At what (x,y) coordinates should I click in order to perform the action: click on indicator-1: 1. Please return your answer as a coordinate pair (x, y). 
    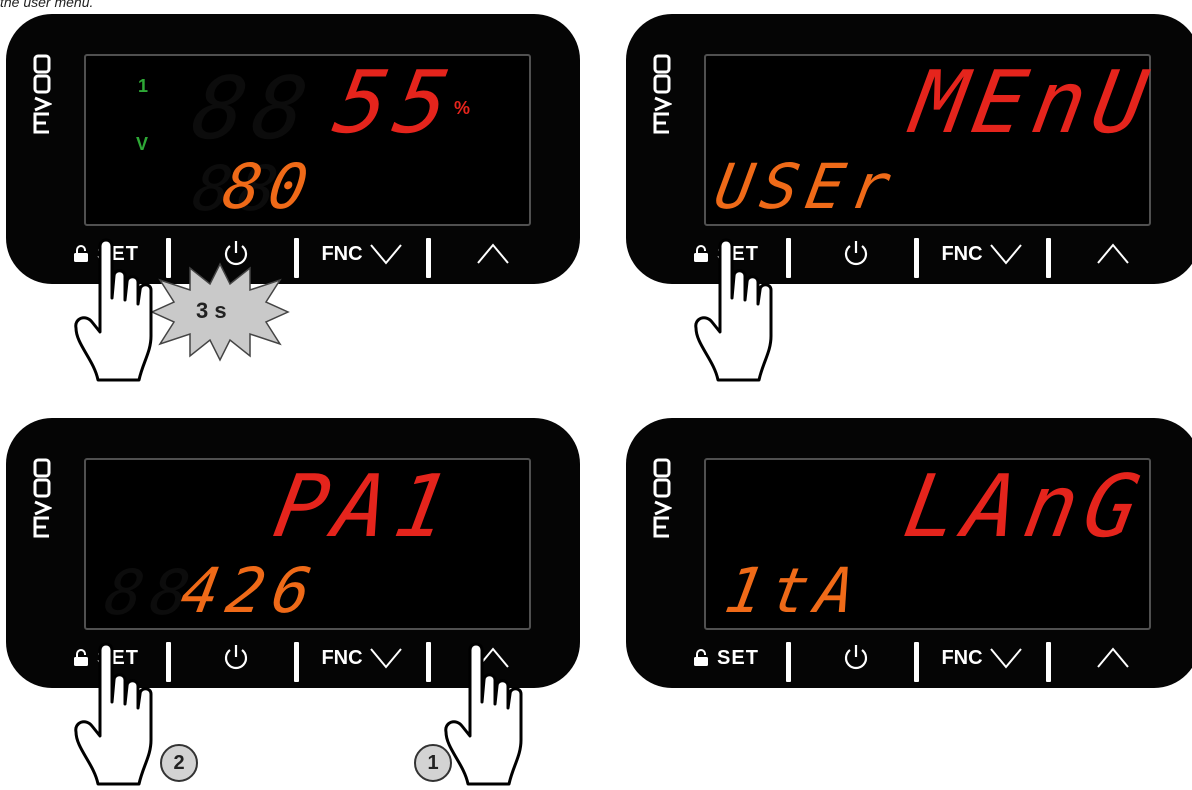
    Looking at the image, I should click on (143, 86).